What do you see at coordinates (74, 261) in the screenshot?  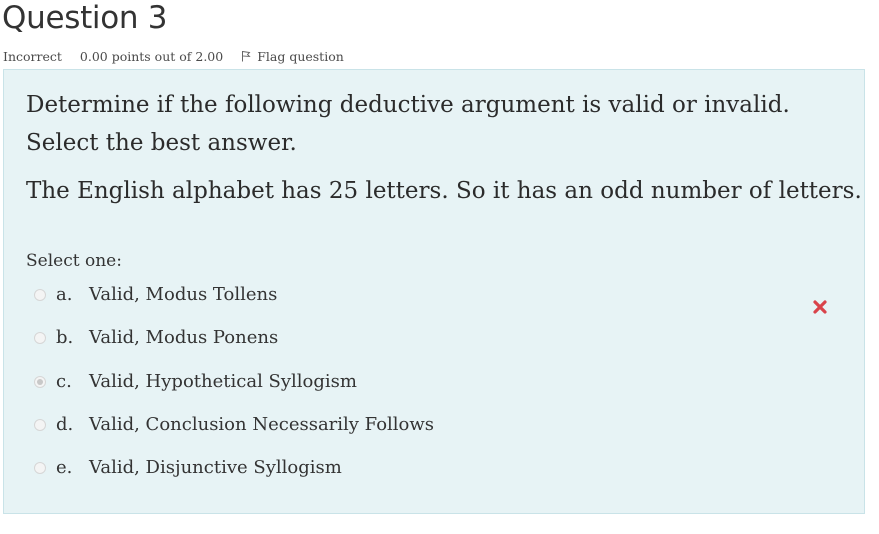 I see `select-one-prompt: Select one:` at bounding box center [74, 261].